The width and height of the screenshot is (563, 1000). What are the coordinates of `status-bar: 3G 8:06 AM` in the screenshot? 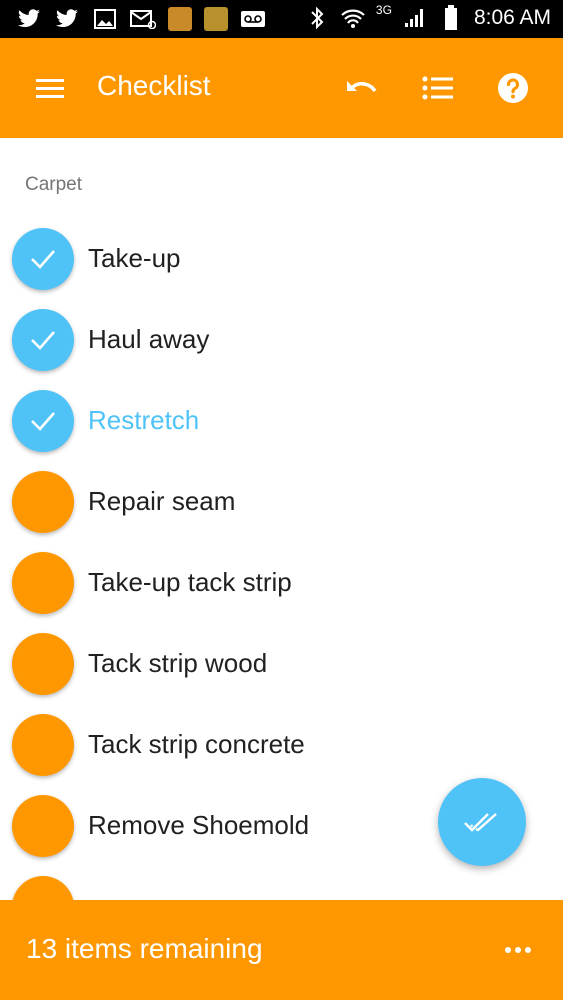 It's located at (281, 19).